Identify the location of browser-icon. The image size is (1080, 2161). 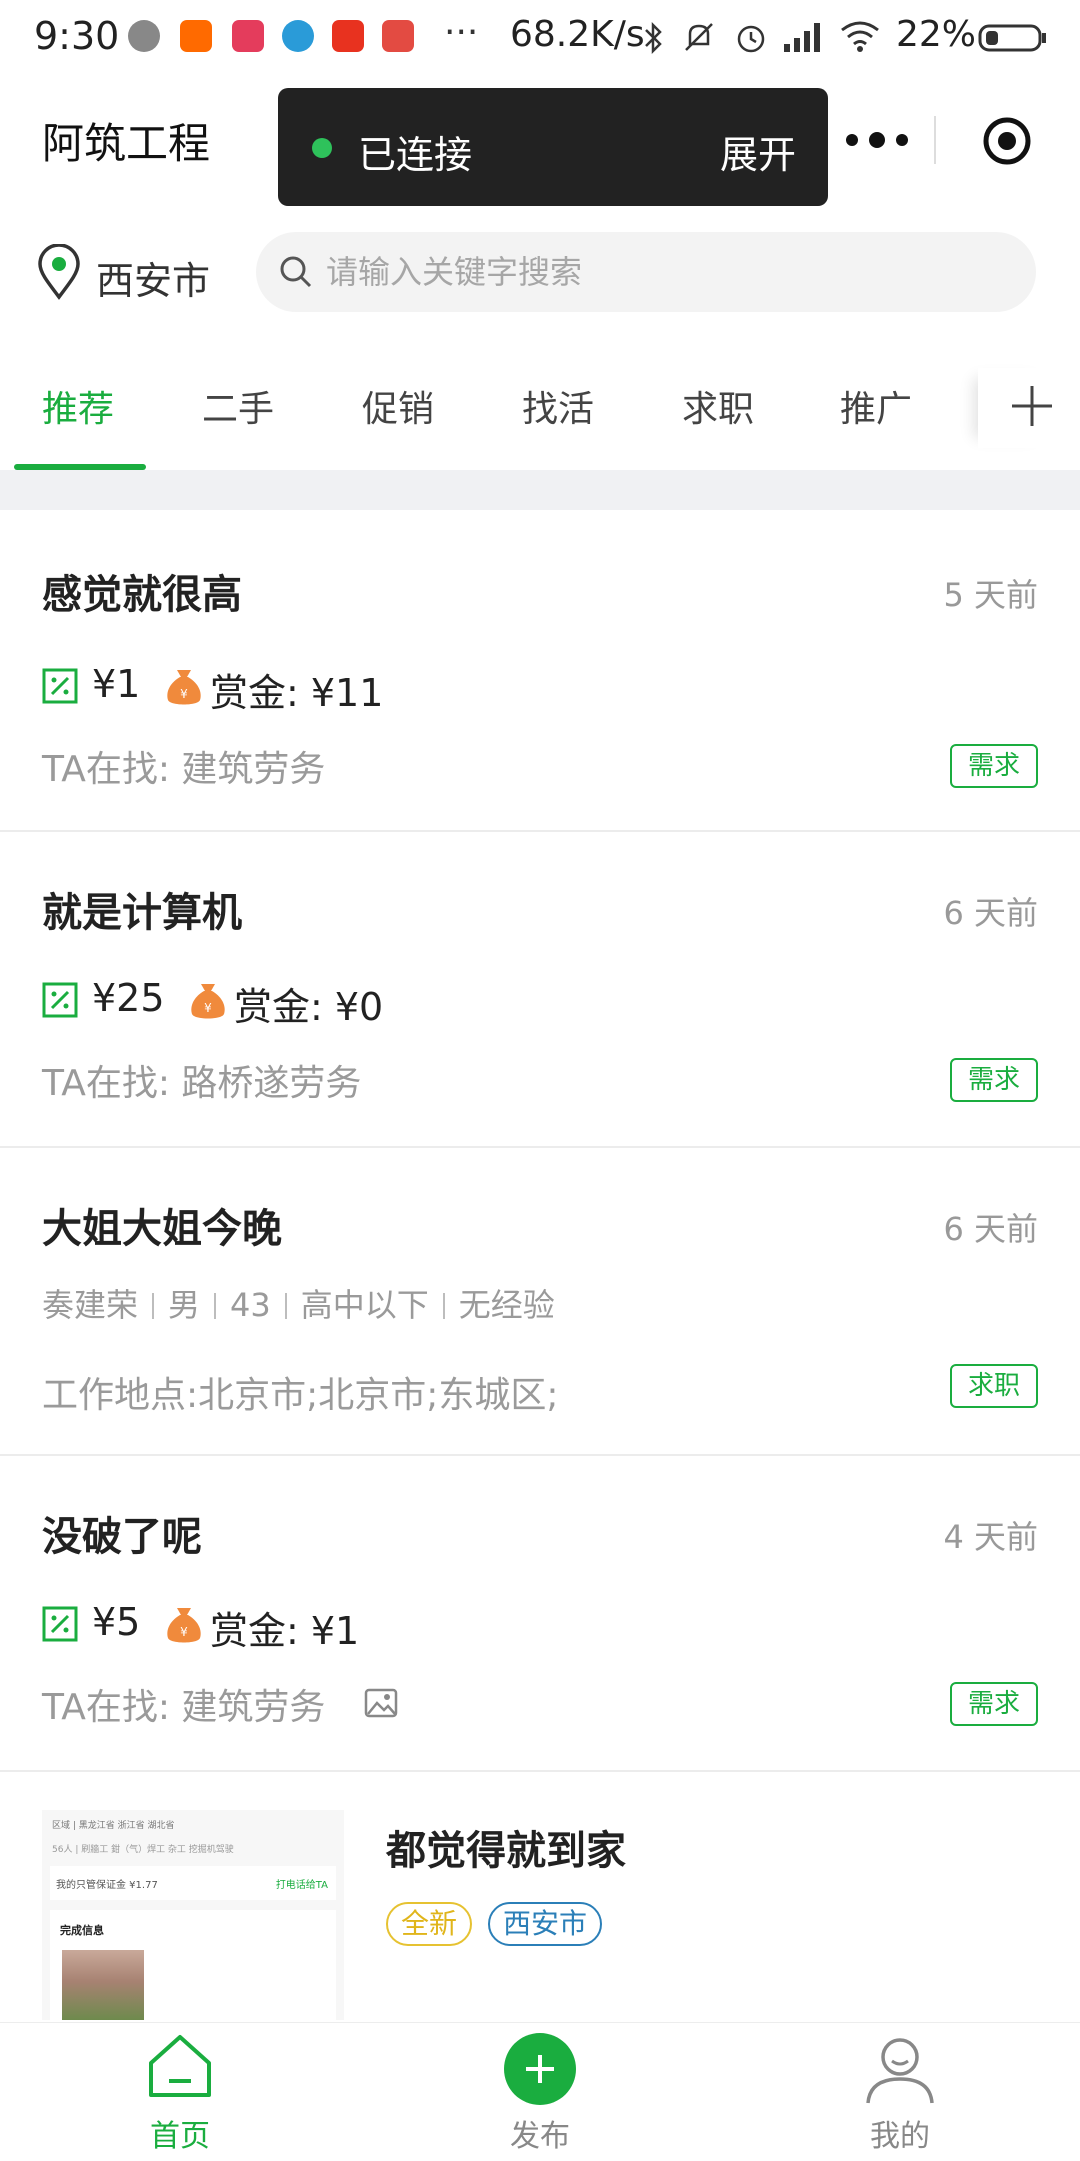
(298, 36).